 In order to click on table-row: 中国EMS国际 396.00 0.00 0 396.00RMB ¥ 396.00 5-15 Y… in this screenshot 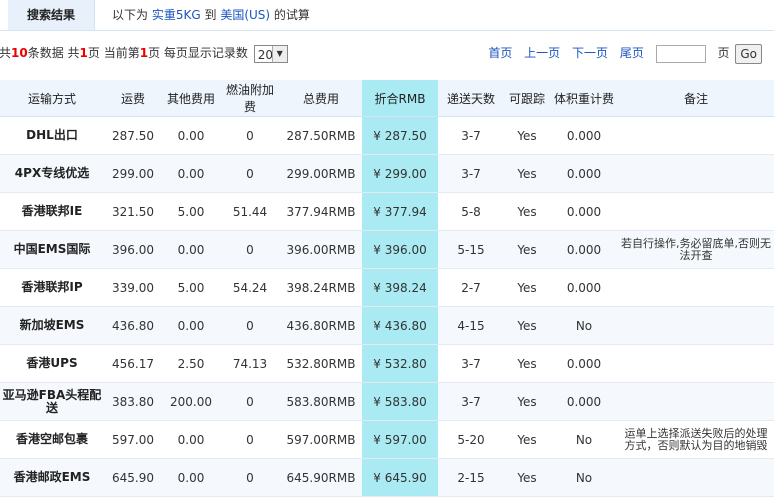, I will do `click(387, 249)`.